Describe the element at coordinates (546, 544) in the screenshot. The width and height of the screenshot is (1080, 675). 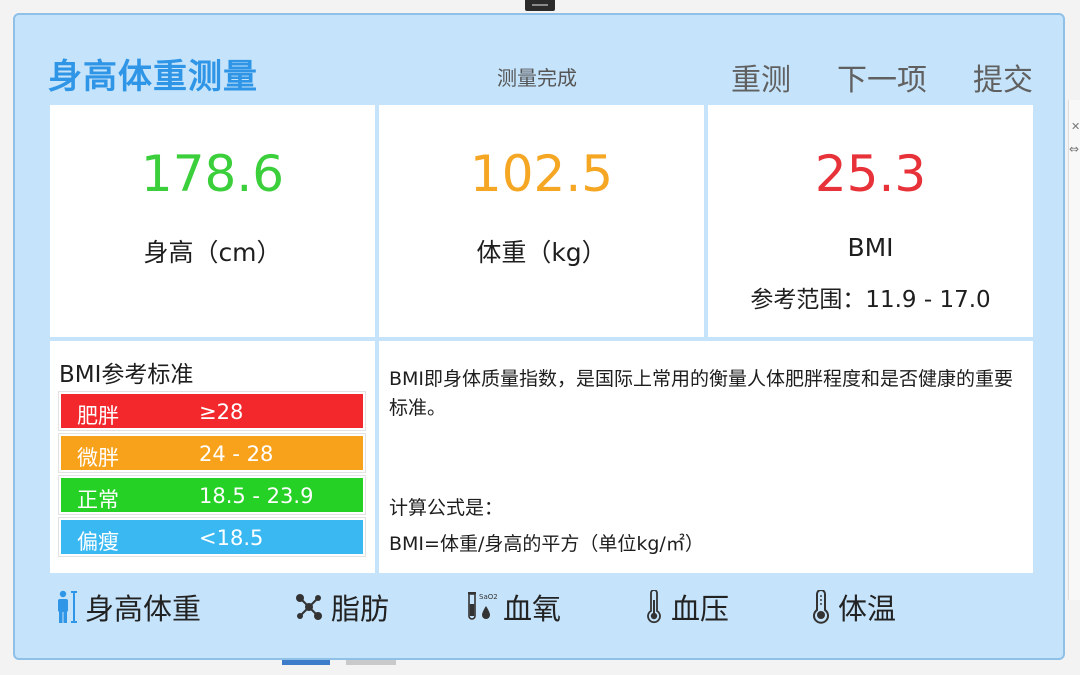
I see `bmi-formula: BMI=体重/身高的平方（单位kg/㎡）` at that location.